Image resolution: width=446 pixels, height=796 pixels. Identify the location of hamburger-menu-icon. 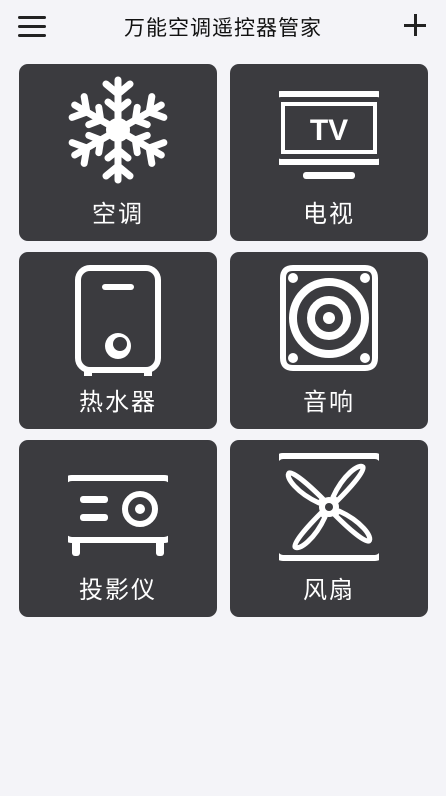
(32, 27).